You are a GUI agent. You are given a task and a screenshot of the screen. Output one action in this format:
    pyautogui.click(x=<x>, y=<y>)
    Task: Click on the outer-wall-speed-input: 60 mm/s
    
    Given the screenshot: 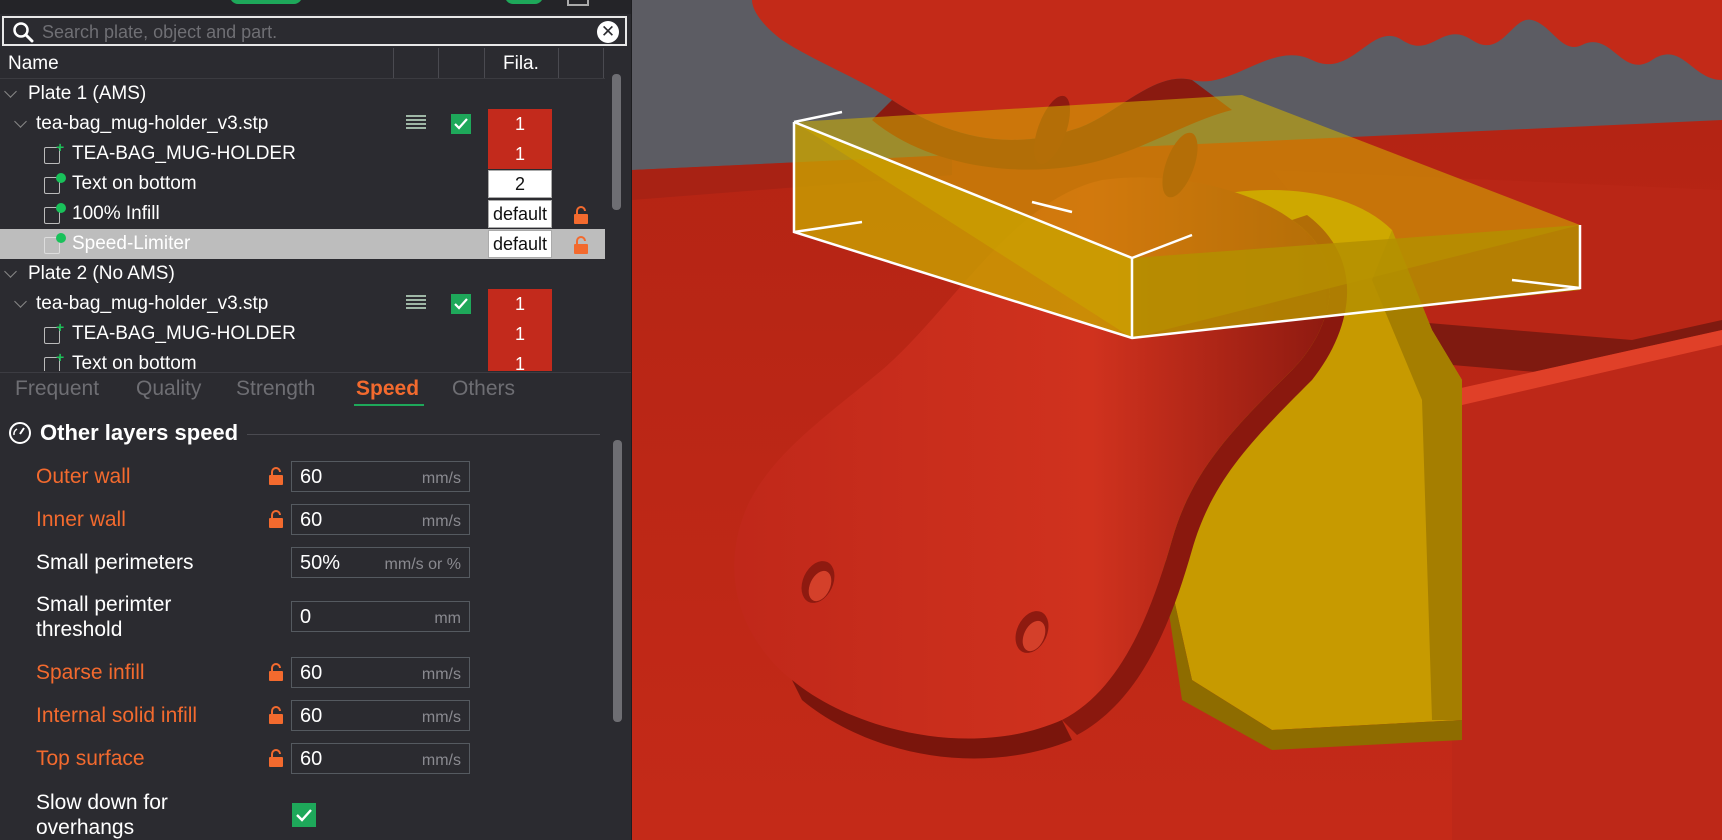 What is the action you would take?
    pyautogui.click(x=380, y=476)
    